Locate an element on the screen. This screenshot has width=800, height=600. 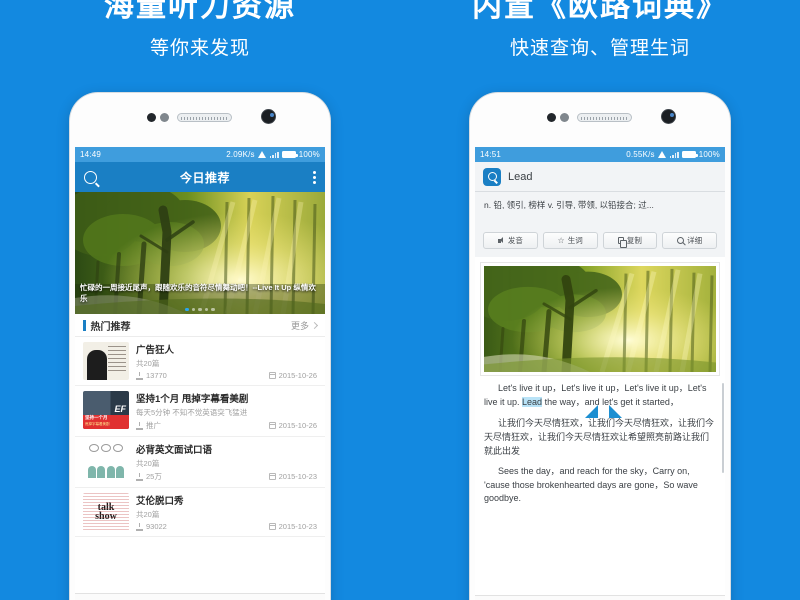
pronounce-button: 发音 is located at coordinates (510, 240).